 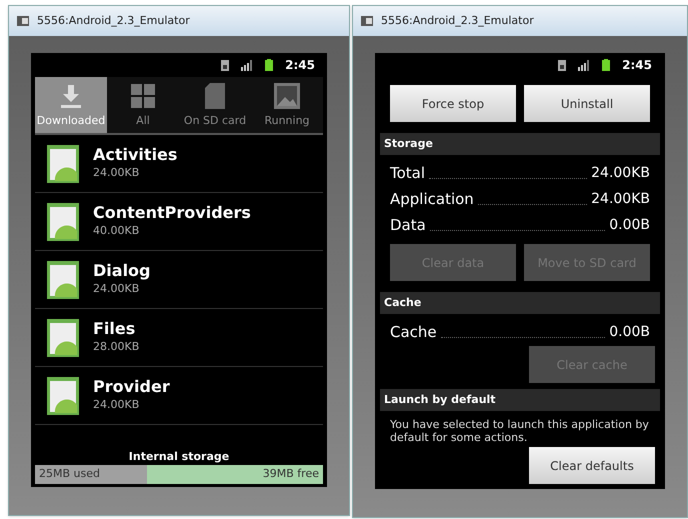 I want to click on app-size: 40.00KB, so click(x=116, y=231).